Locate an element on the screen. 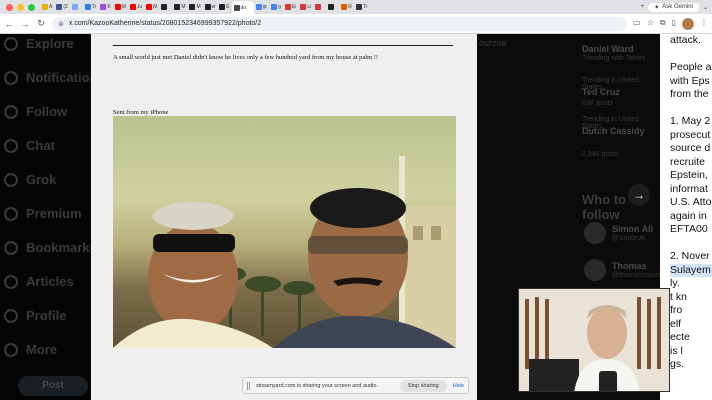 This screenshot has height=400, width=712. stop-sharing-button: Stop sharing is located at coordinates (423, 385).